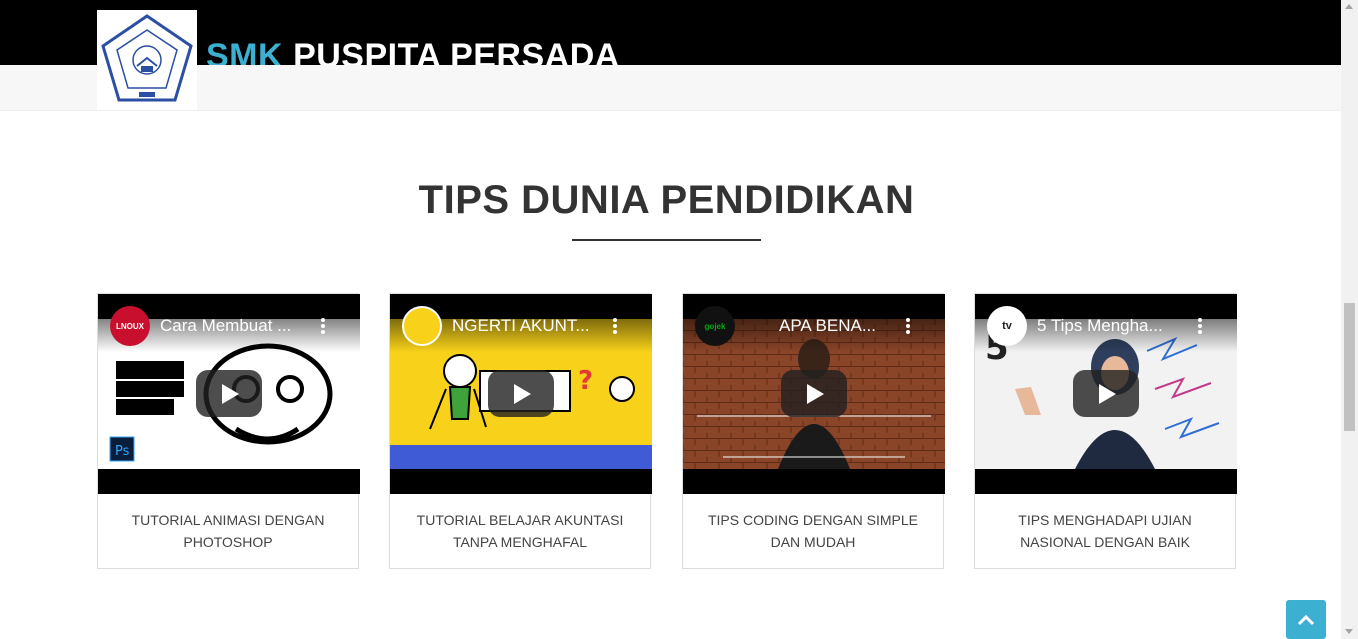  What do you see at coordinates (666, 200) in the screenshot?
I see `section-title: TIPS DUNIA PENDIDIKAN` at bounding box center [666, 200].